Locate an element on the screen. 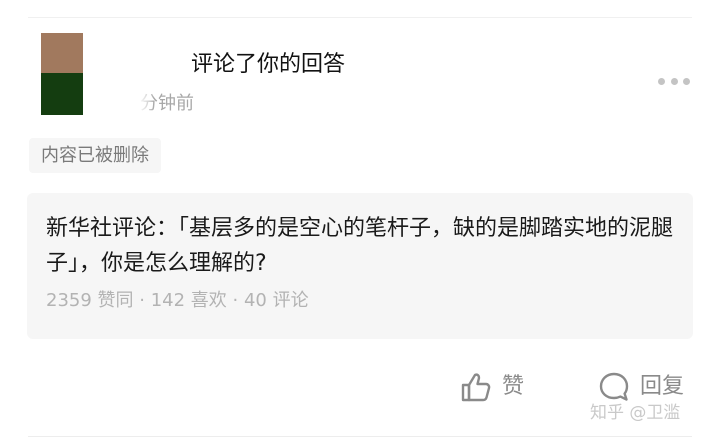 This screenshot has width=720, height=443. like-label: 赞 is located at coordinates (513, 386).